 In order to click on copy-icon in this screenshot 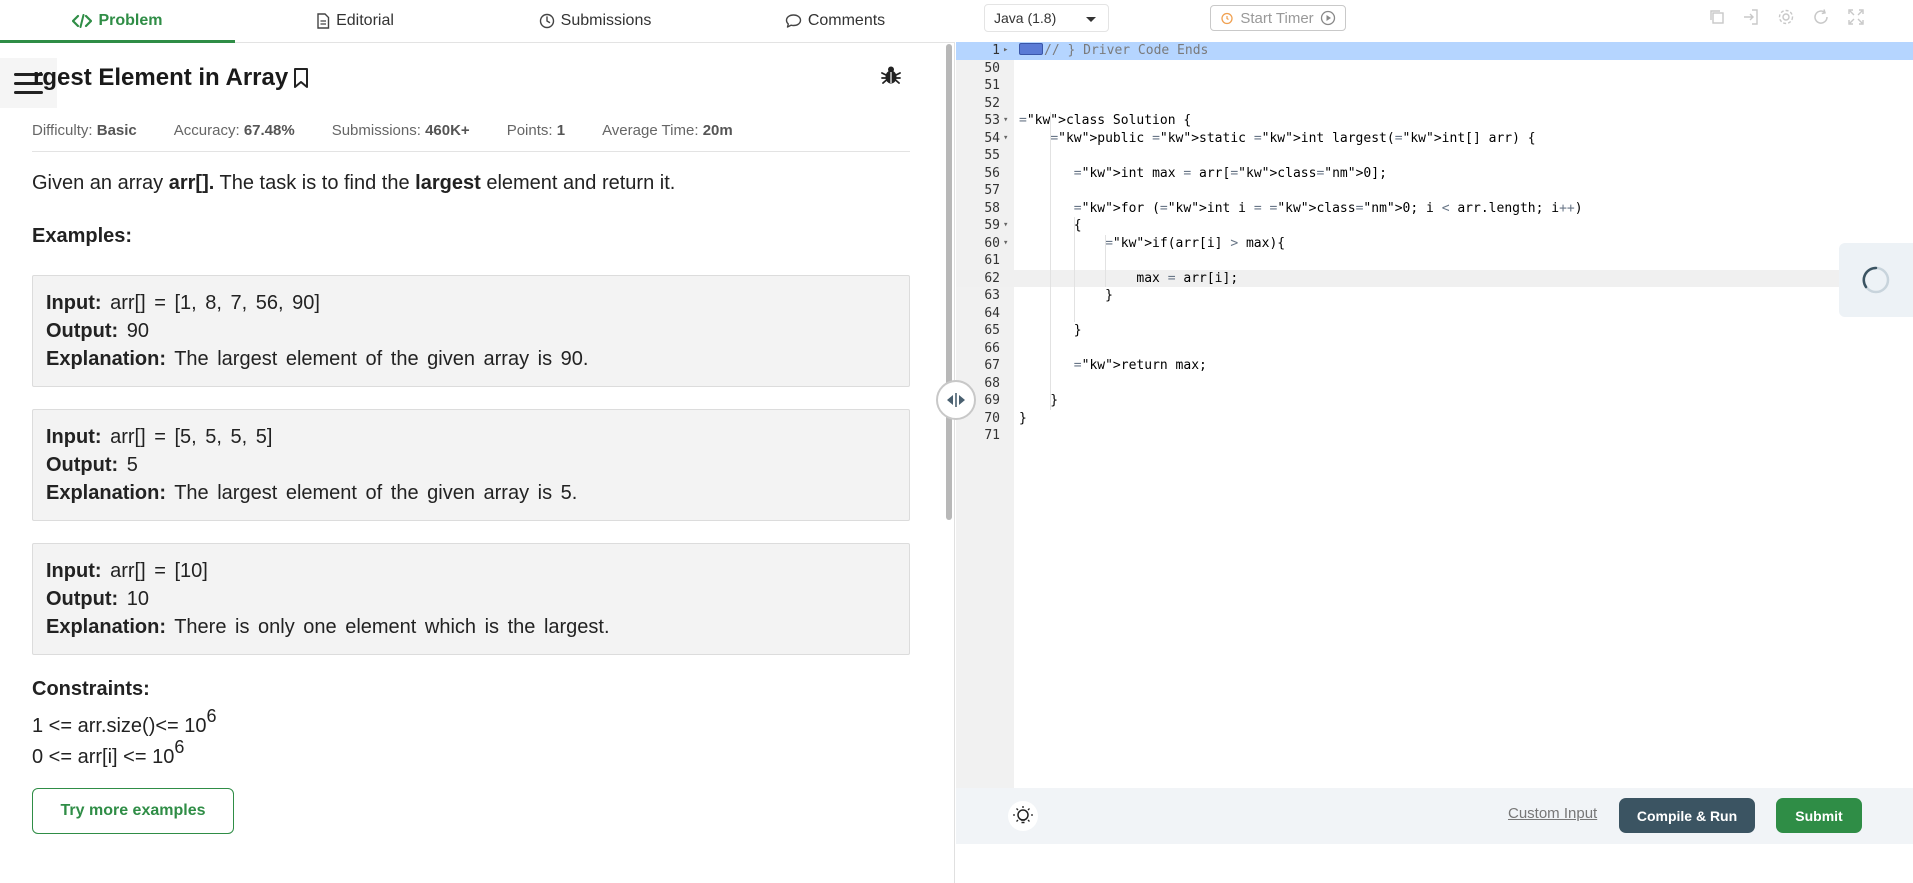, I will do `click(1717, 17)`.